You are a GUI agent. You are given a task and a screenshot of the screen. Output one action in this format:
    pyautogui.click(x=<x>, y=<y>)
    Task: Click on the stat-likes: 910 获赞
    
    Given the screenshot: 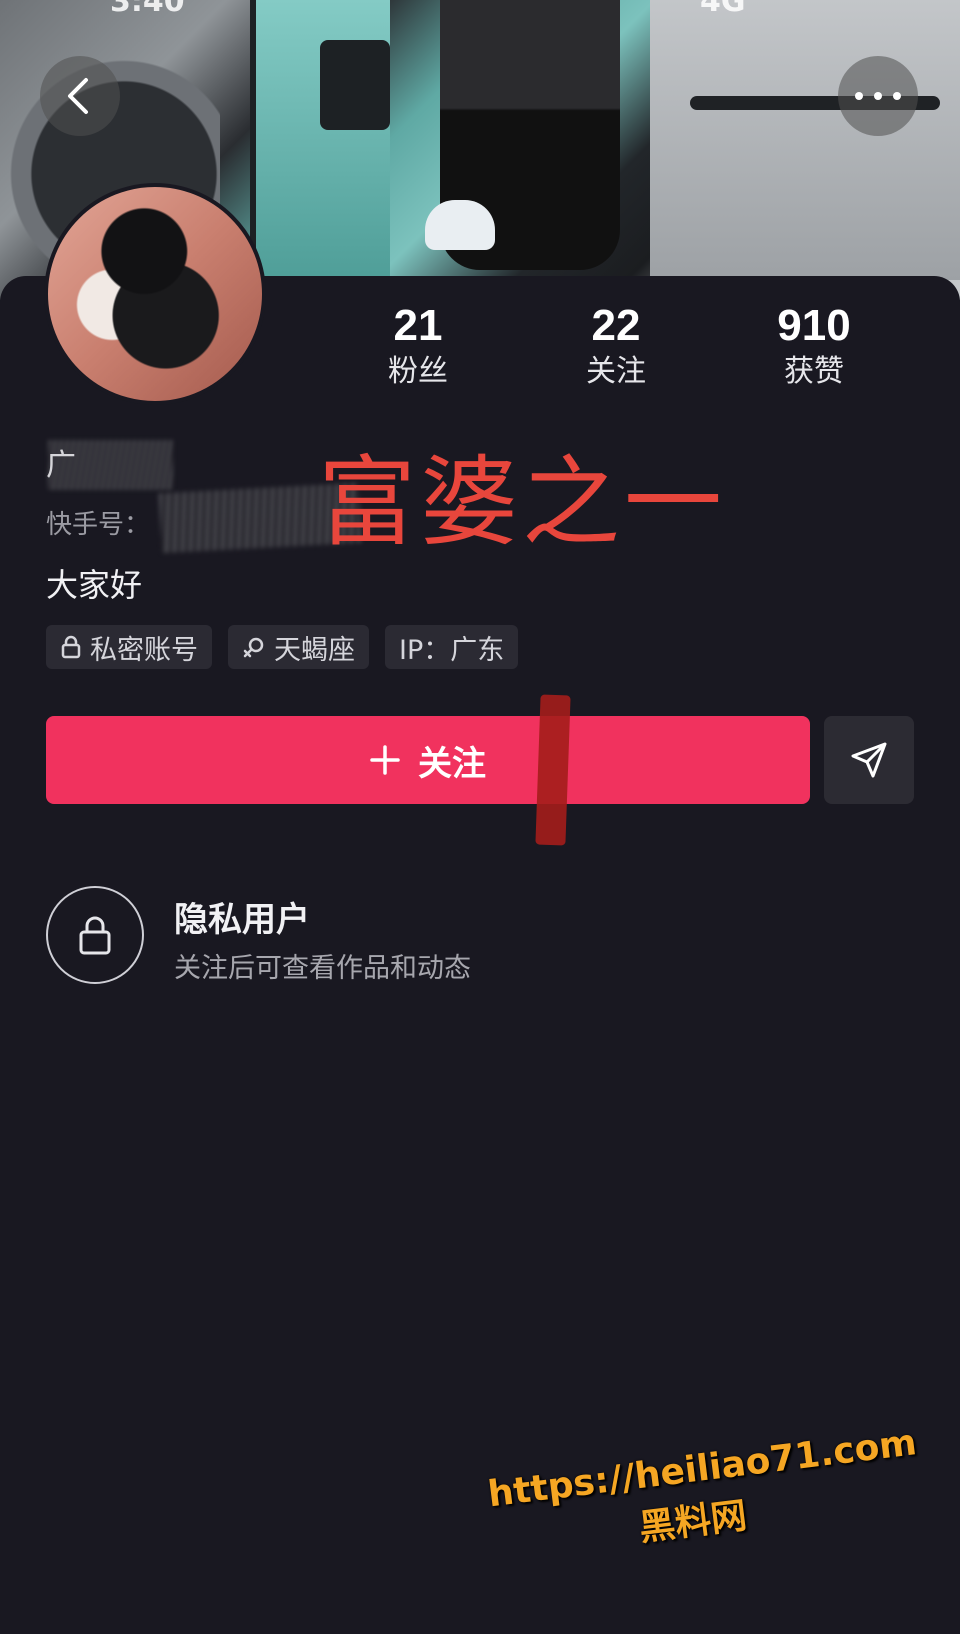 What is the action you would take?
    pyautogui.click(x=814, y=346)
    